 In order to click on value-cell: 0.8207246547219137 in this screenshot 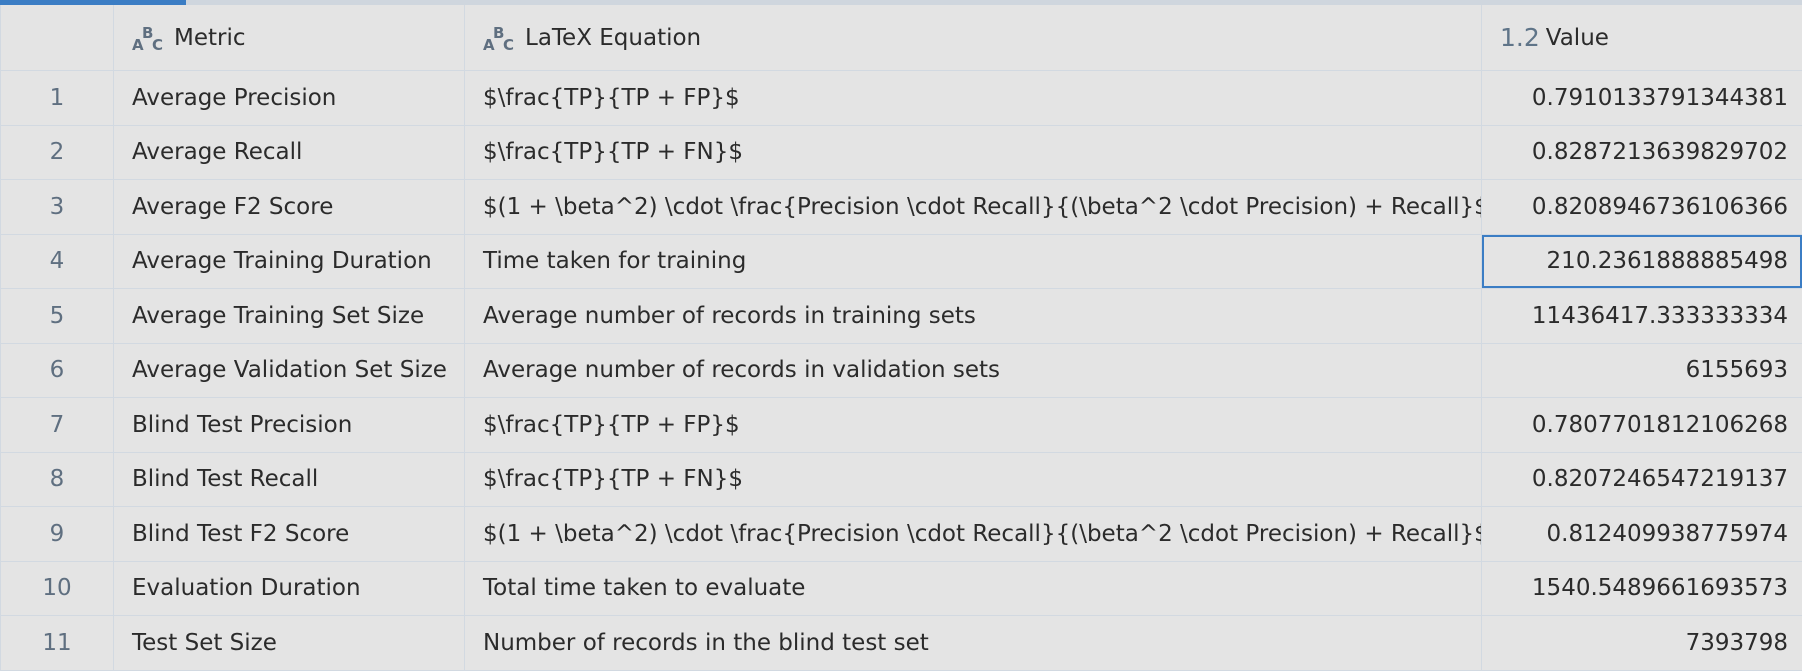, I will do `click(1642, 480)`.